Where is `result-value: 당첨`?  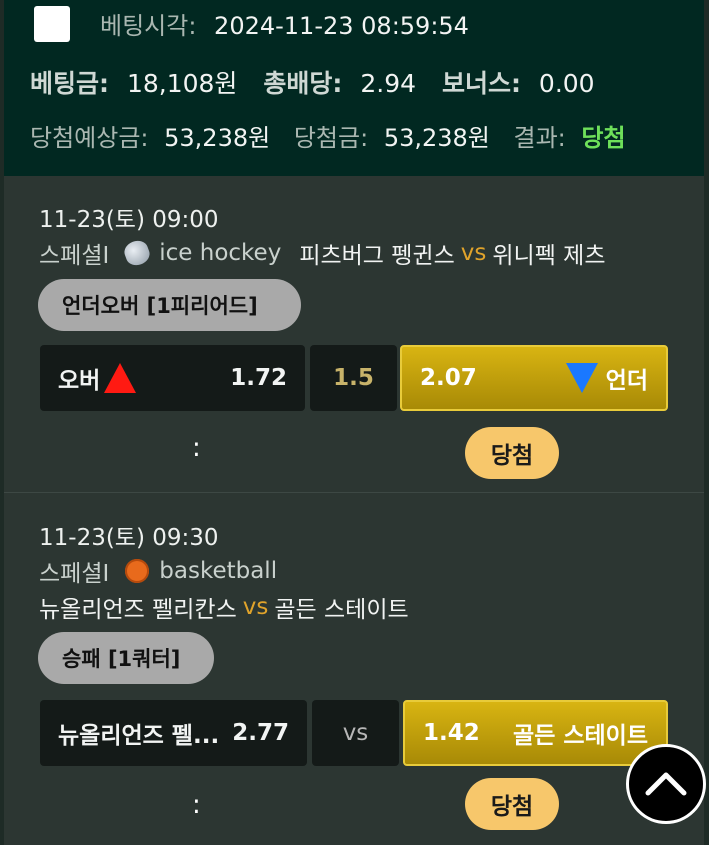
result-value: 당첨 is located at coordinates (603, 138).